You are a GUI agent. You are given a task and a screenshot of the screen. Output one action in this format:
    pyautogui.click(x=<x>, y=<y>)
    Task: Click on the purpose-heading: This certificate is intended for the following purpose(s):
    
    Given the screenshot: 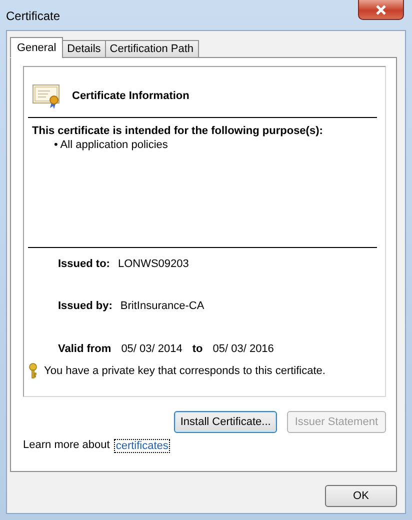 What is the action you would take?
    pyautogui.click(x=177, y=131)
    